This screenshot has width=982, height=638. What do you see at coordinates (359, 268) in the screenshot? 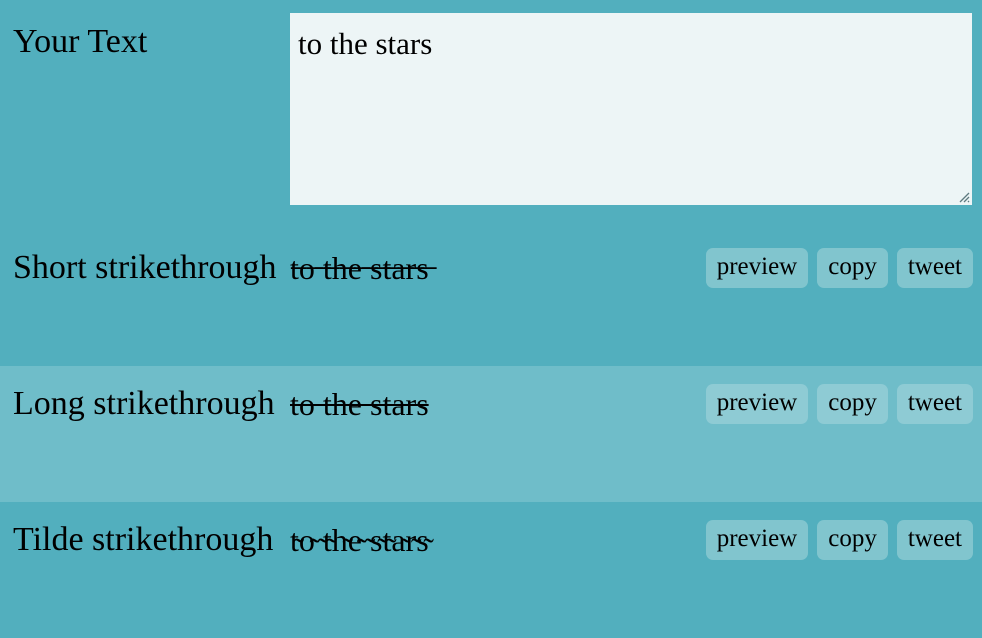
I see `result-output-text: t̶o̶ ̶t̶h̶e̶ ̶s̶t̶a̶r̶s̶` at bounding box center [359, 268].